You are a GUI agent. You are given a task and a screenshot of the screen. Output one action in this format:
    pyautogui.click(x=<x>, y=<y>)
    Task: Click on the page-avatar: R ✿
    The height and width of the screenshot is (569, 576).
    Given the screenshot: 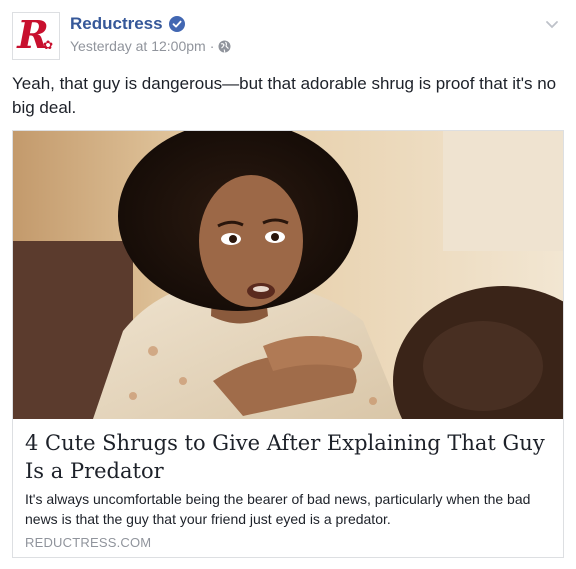 What is the action you would take?
    pyautogui.click(x=36, y=36)
    